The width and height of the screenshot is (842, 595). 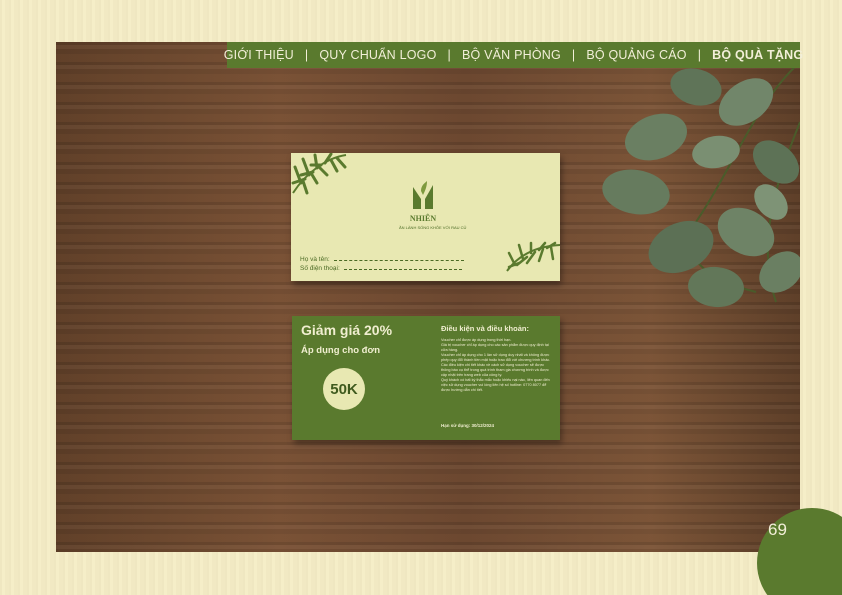 What do you see at coordinates (344, 389) in the screenshot?
I see `amount-badge: 50K` at bounding box center [344, 389].